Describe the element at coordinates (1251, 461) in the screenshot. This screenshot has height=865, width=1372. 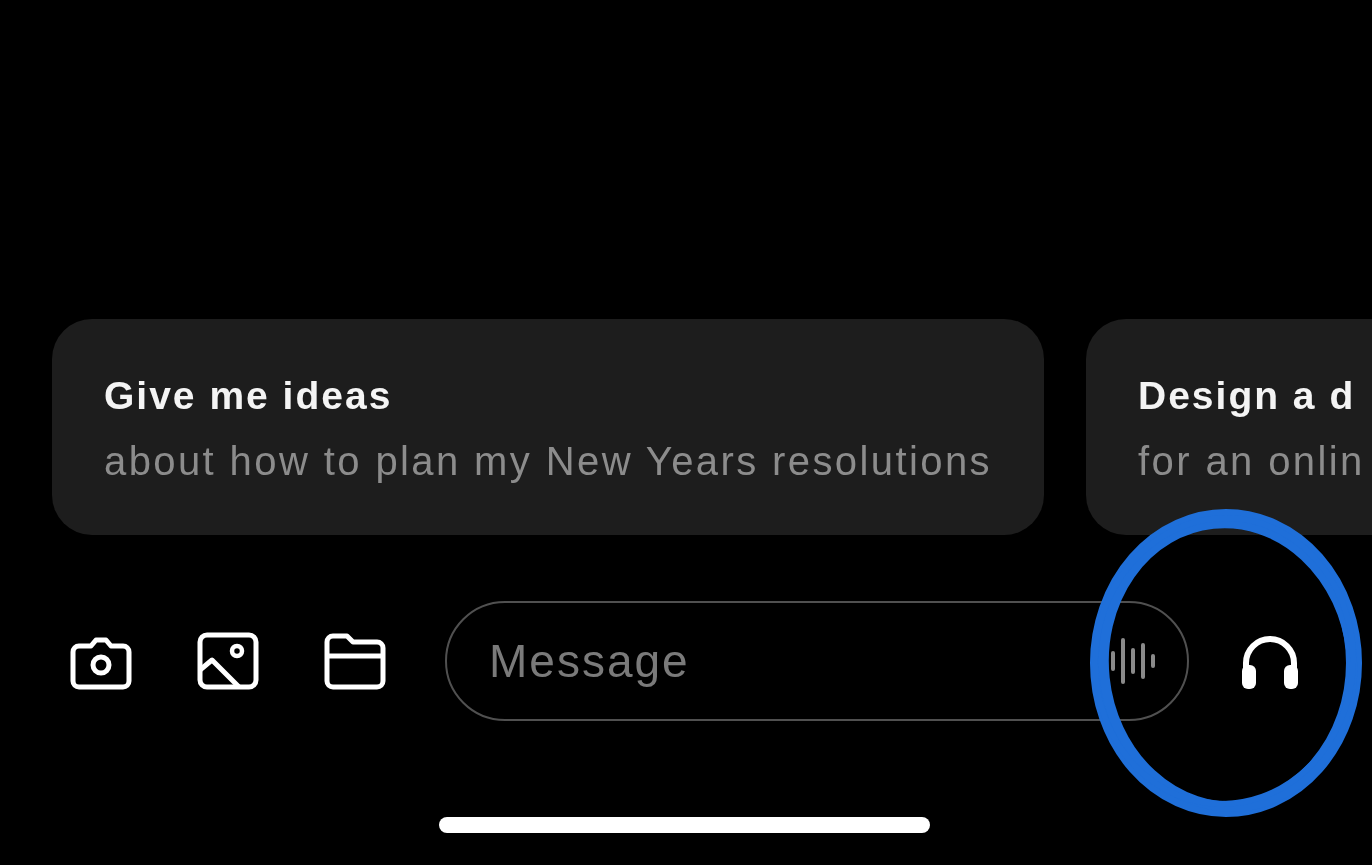
I see `suggestion-subtitle: for an onlin` at that location.